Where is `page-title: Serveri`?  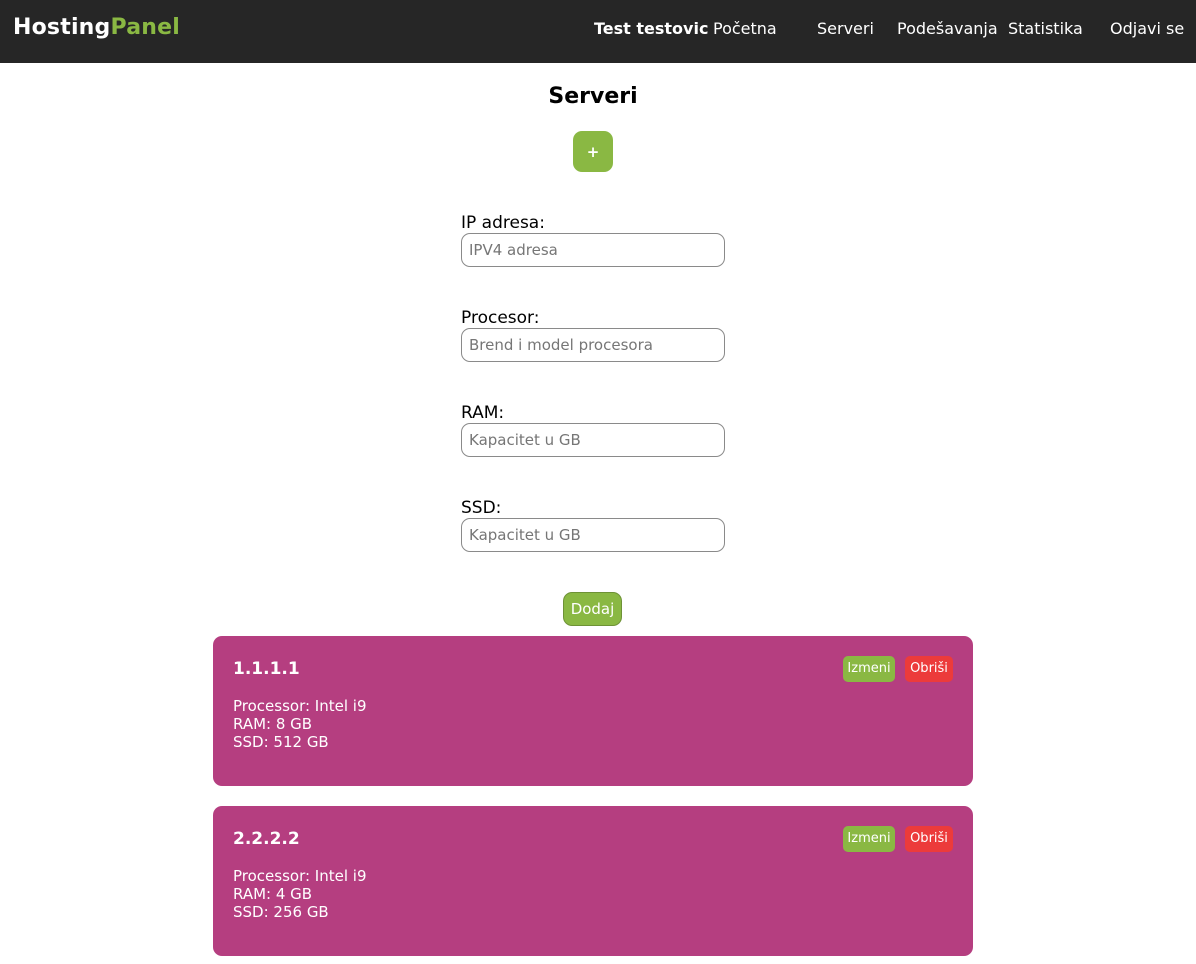
page-title: Serveri is located at coordinates (593, 96).